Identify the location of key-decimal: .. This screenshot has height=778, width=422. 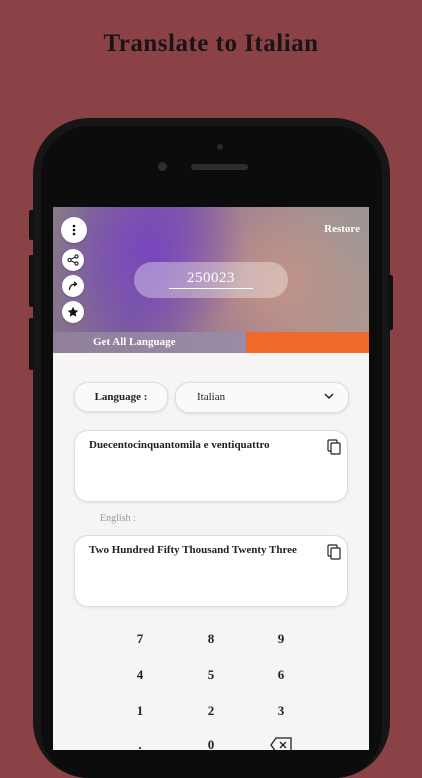
(140, 743).